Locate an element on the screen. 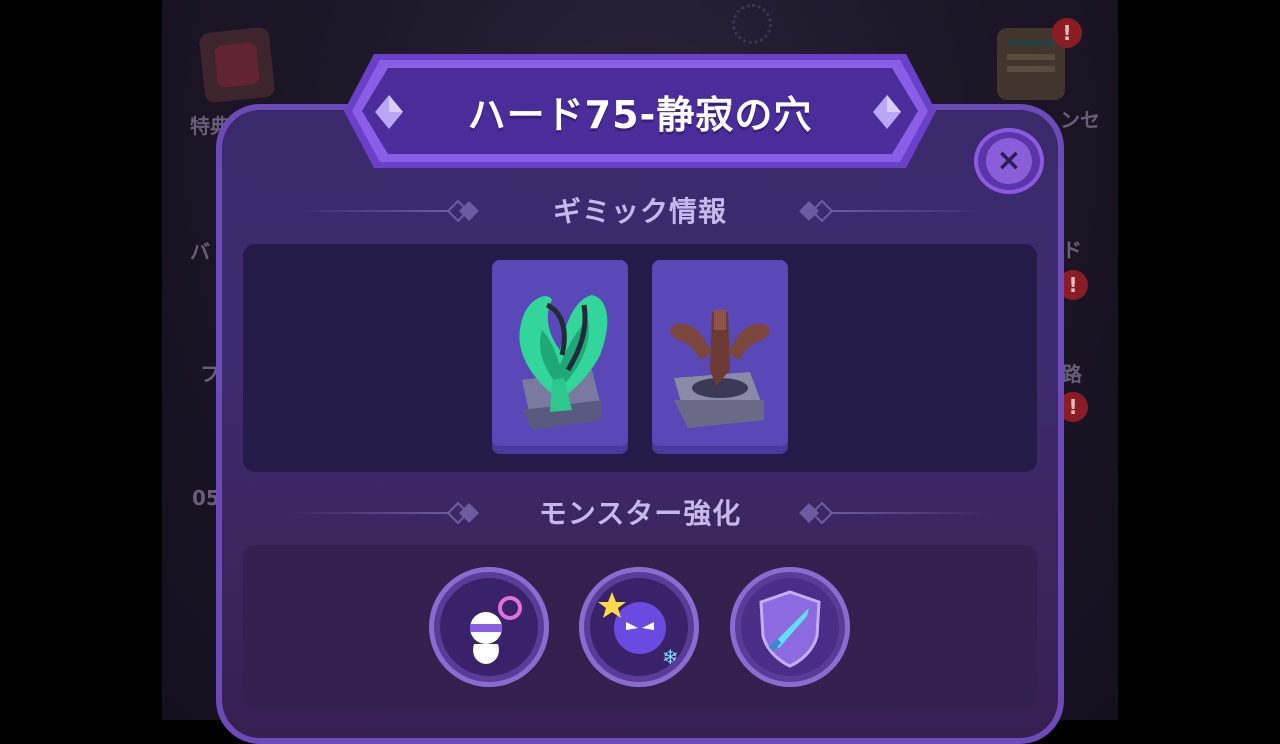 This screenshot has width=1280, height=744. notification-badge-icon: ! is located at coordinates (1067, 33).